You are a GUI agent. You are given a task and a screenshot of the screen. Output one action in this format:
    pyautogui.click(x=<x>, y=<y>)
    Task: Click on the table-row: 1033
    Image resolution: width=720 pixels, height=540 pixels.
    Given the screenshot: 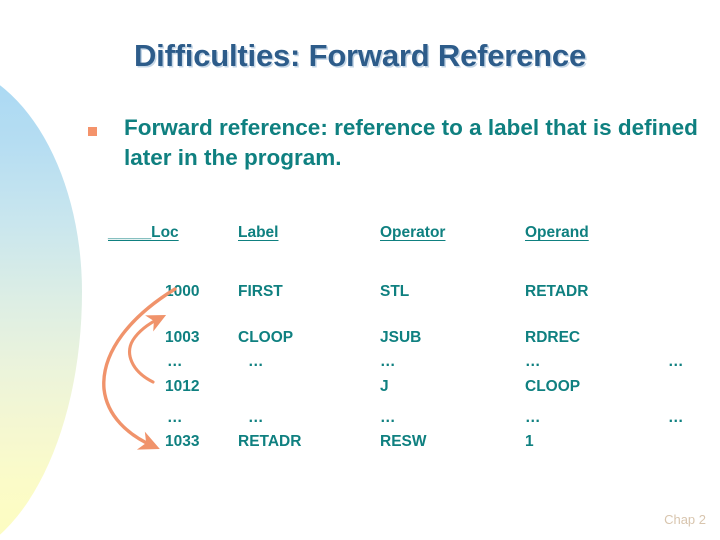 What is the action you would take?
    pyautogui.click(x=182, y=441)
    